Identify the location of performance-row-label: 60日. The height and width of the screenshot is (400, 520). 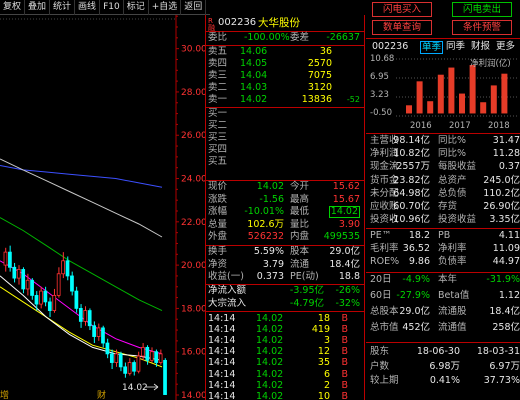
(381, 295).